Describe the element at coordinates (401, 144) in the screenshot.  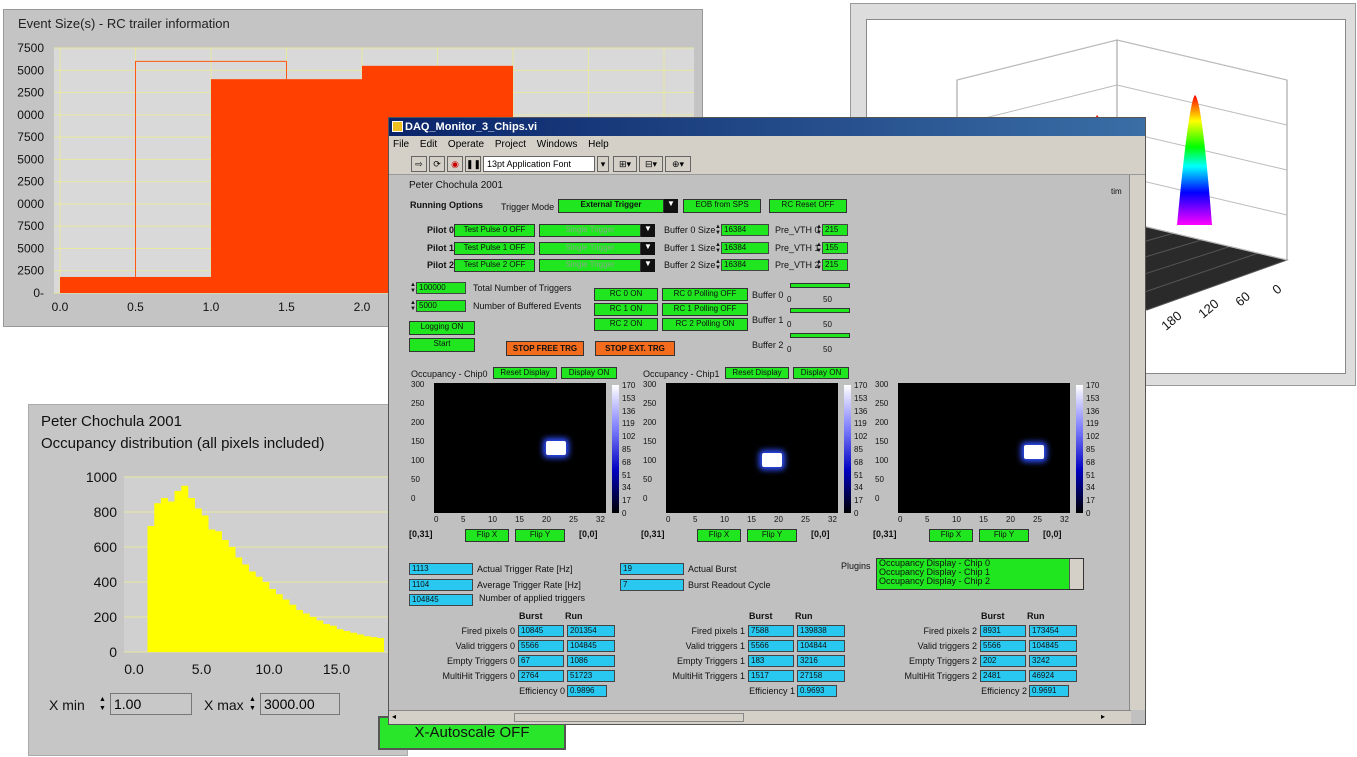
I see `menu-file: File` at that location.